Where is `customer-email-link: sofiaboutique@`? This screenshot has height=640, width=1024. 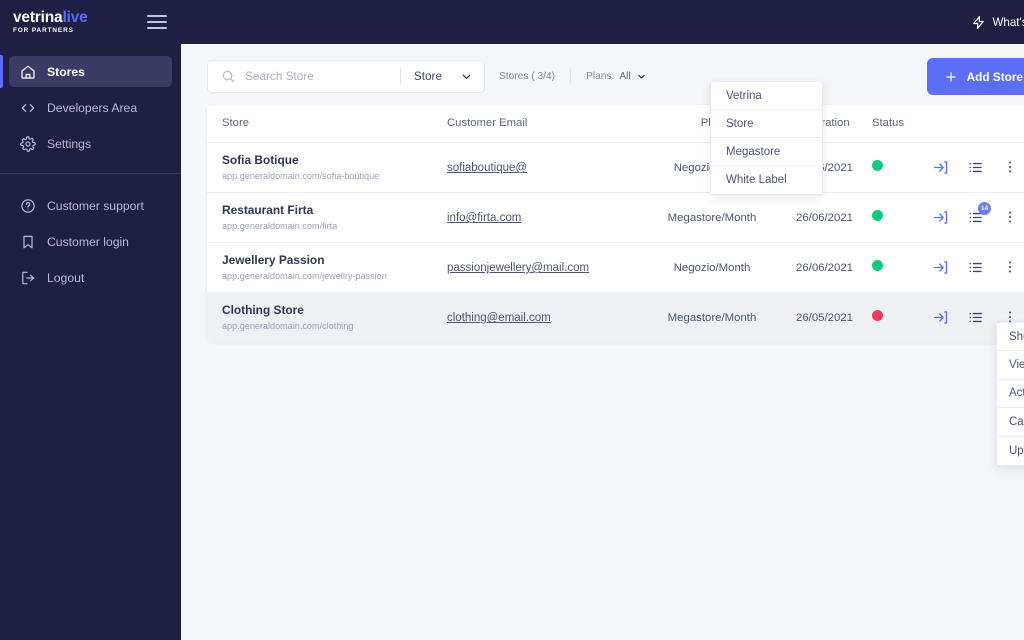
customer-email-link: sofiaboutique@ is located at coordinates (487, 168).